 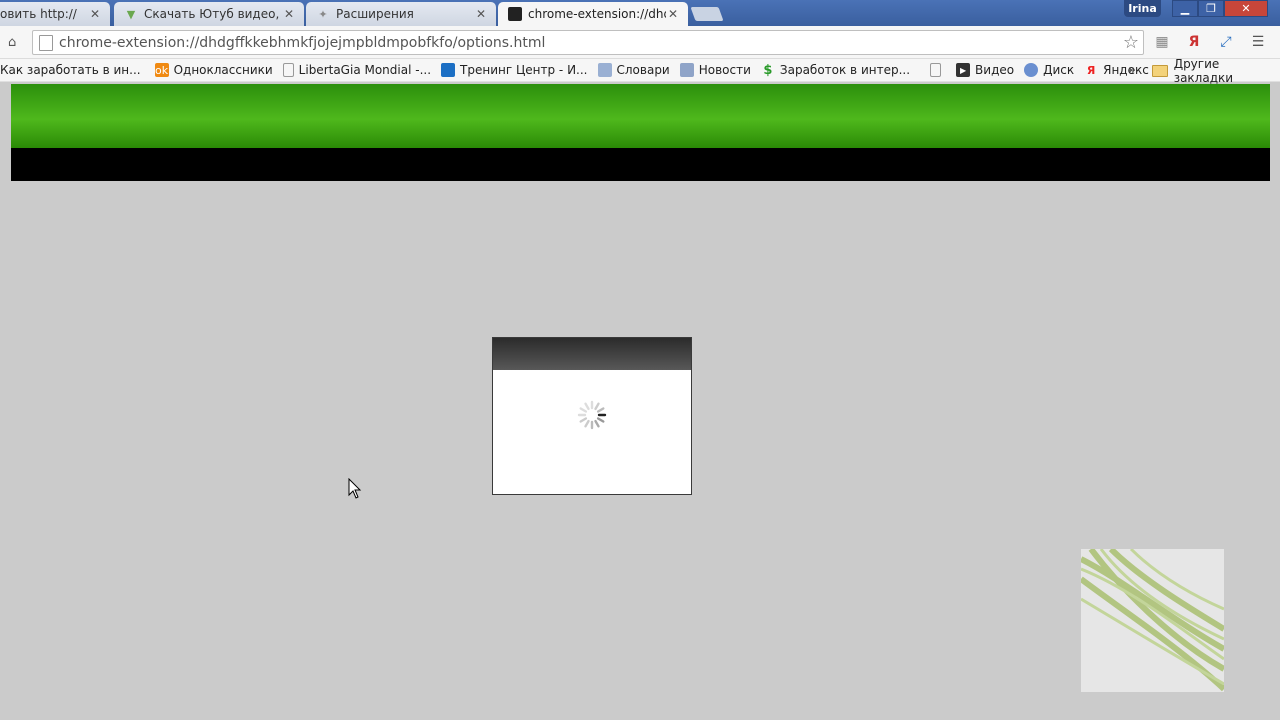 What do you see at coordinates (592, 354) in the screenshot?
I see `dialog-header` at bounding box center [592, 354].